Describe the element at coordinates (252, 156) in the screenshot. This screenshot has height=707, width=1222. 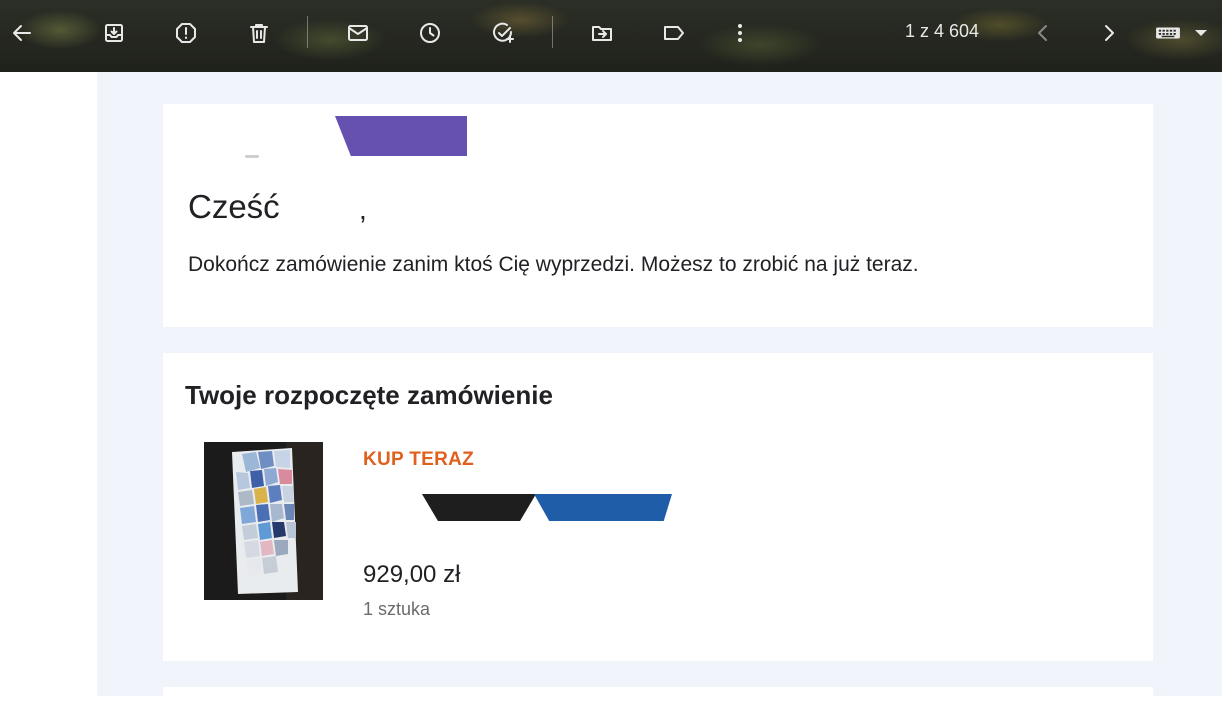
I see `logo-fragment` at that location.